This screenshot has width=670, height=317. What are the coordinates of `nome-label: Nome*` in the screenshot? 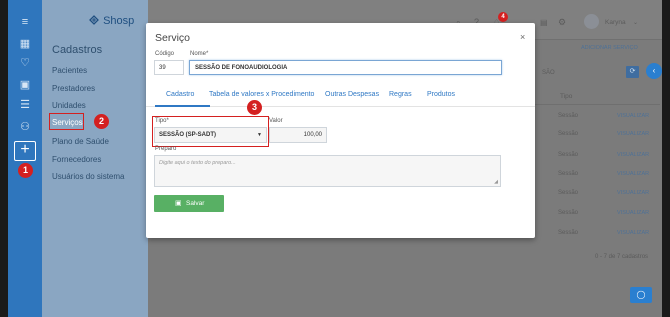 It's located at (199, 54).